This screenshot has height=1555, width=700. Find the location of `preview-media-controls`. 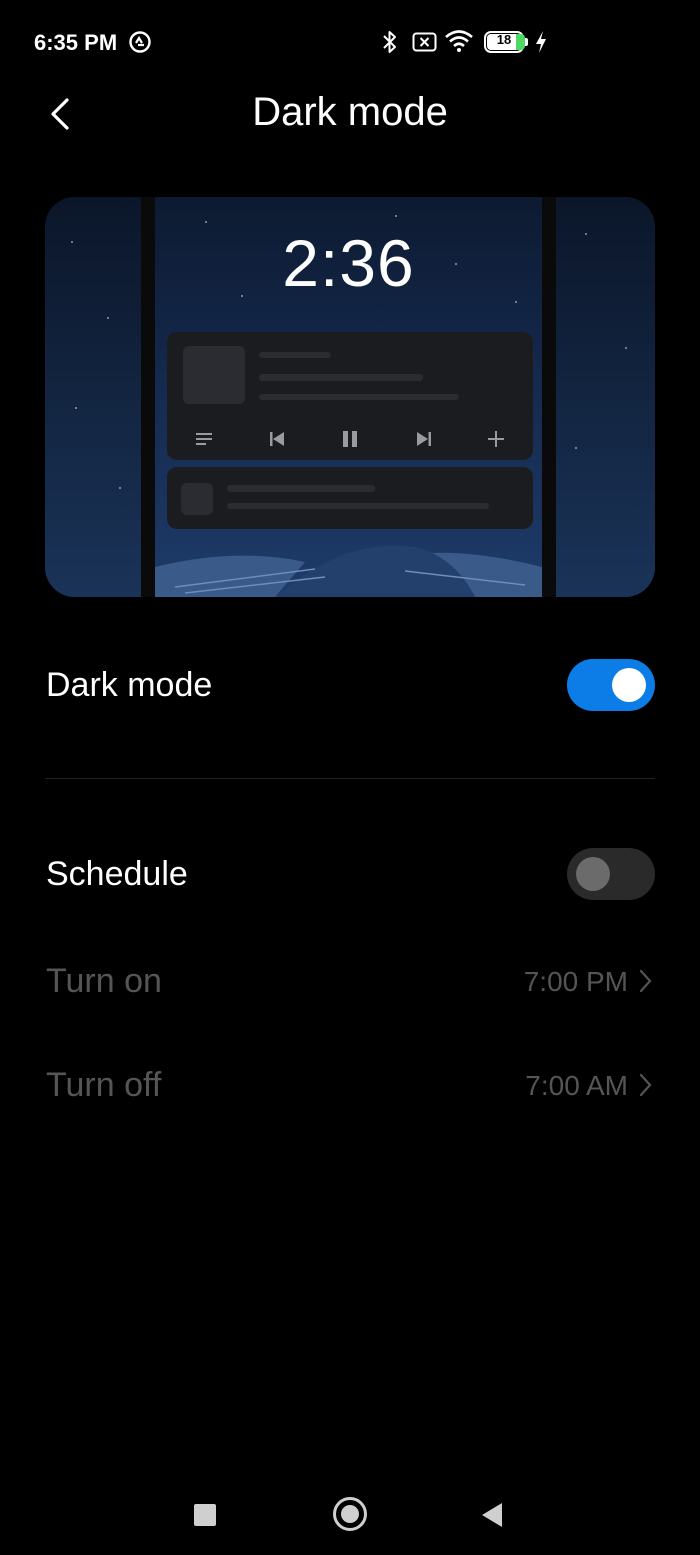

preview-media-controls is located at coordinates (350, 439).